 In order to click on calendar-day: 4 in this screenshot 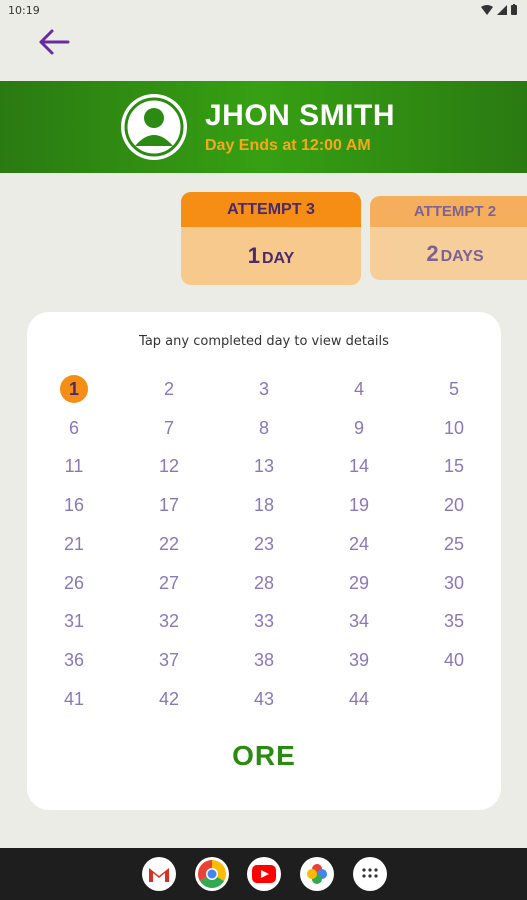, I will do `click(359, 389)`.